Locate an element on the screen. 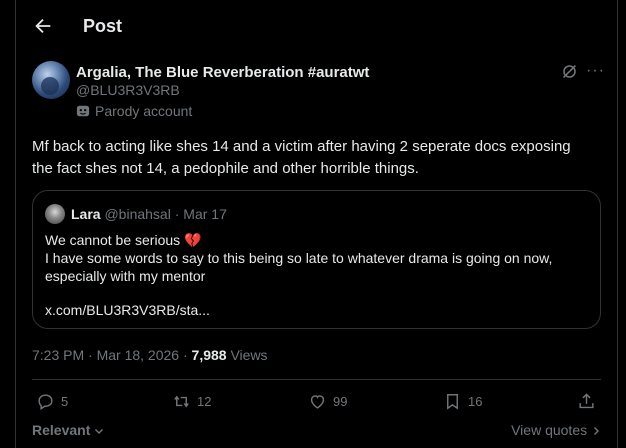  like-button: 99 is located at coordinates (327, 401).